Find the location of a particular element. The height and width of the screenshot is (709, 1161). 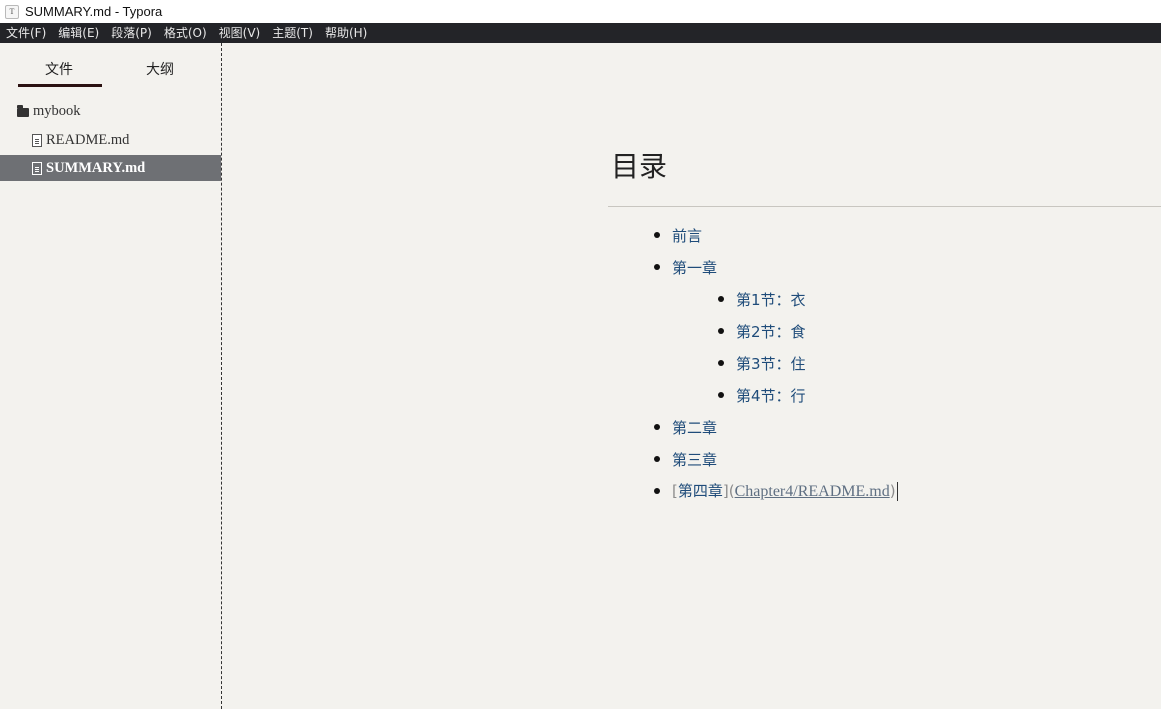

tree-file-readme: README.md is located at coordinates (110, 140).